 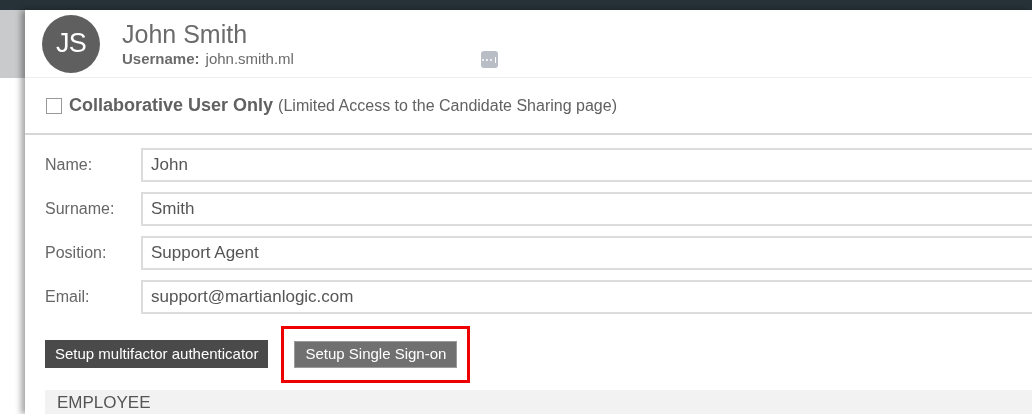 What do you see at coordinates (71, 43) in the screenshot?
I see `avatar: JS` at bounding box center [71, 43].